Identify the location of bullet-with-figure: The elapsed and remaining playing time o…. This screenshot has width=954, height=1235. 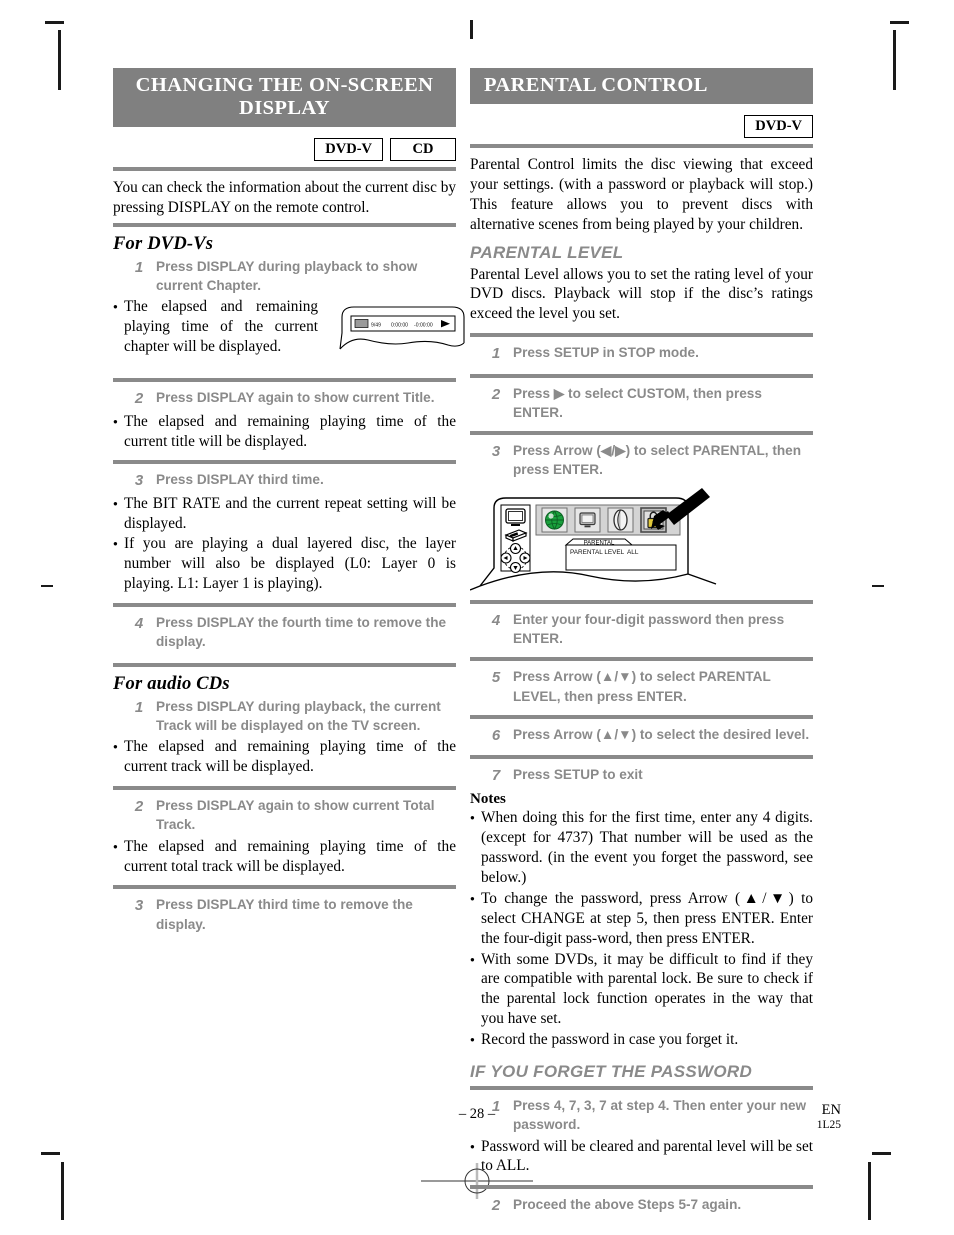
(289, 333).